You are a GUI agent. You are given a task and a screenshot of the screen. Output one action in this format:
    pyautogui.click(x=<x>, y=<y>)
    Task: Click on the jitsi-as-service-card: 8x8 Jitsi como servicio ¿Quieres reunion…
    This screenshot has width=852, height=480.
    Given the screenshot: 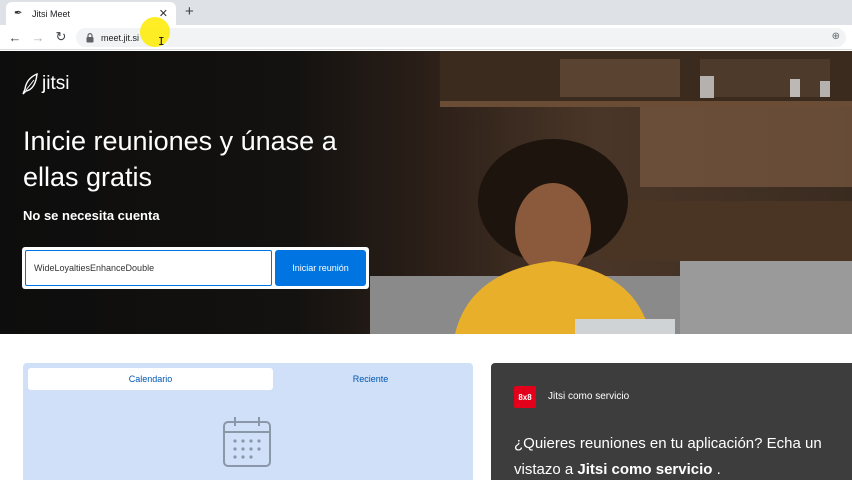 What is the action you would take?
    pyautogui.click(x=671, y=421)
    